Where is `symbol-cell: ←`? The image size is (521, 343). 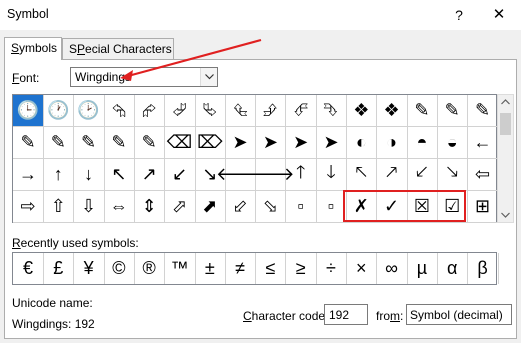 symbol-cell: ← is located at coordinates (483, 143).